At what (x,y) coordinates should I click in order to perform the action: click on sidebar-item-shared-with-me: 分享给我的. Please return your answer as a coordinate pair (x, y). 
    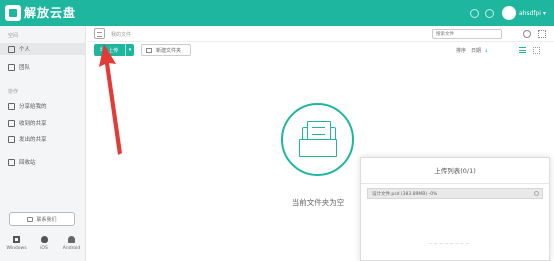
    Looking at the image, I should click on (43, 106).